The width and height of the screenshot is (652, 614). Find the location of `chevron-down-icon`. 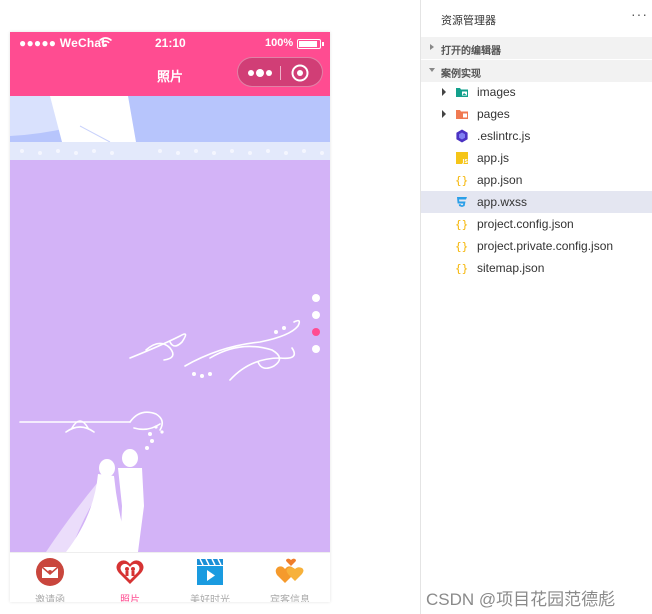

chevron-down-icon is located at coordinates (432, 70).